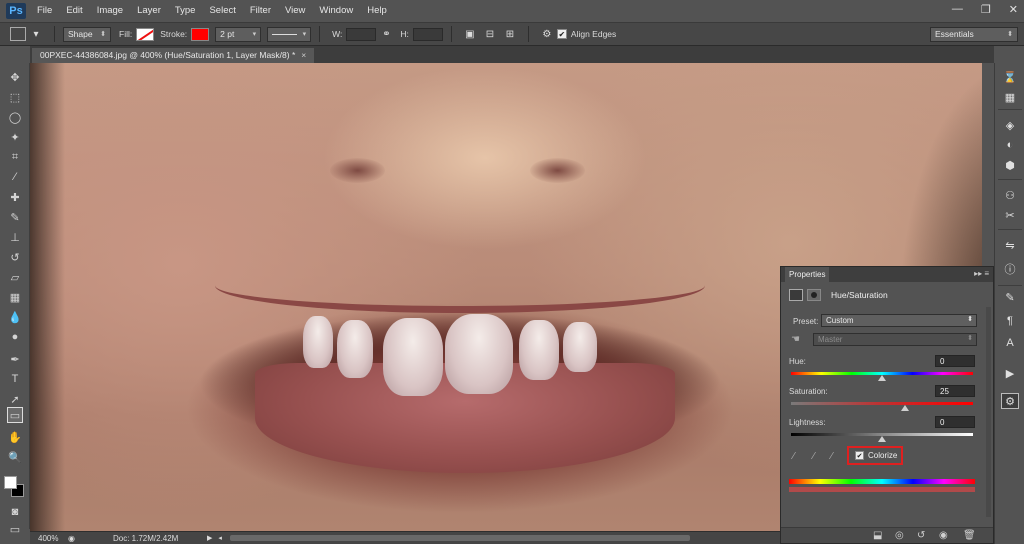  What do you see at coordinates (490, 34) in the screenshot?
I see `path-alignment-icon: ⊟` at bounding box center [490, 34].